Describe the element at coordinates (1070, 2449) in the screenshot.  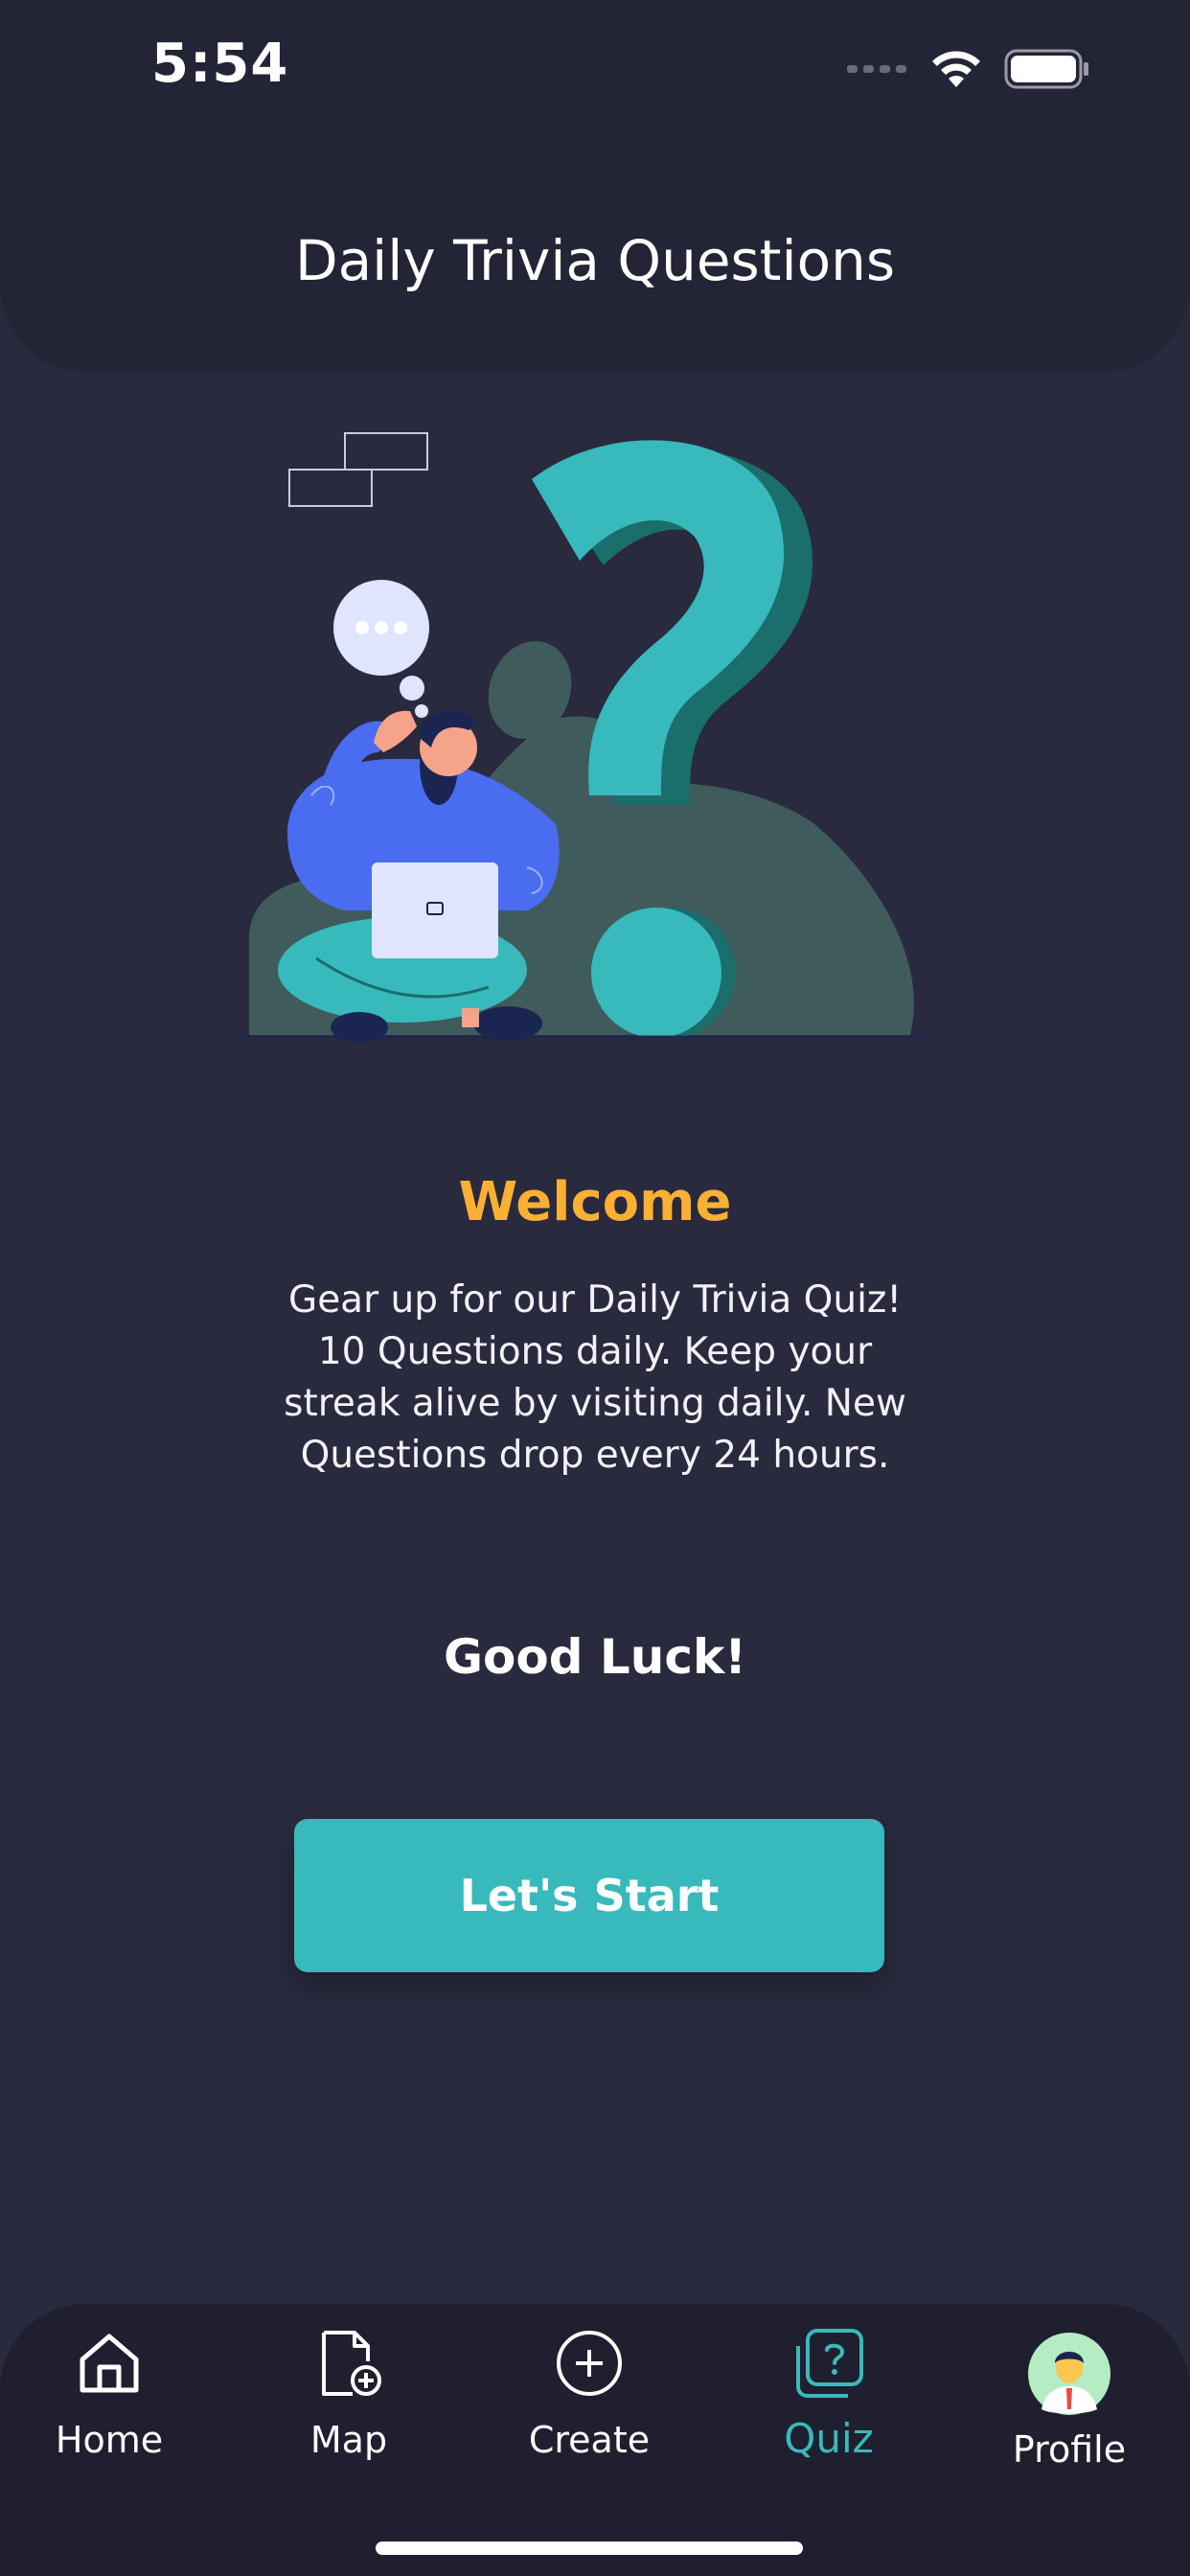
I see `nav-label-profile: Profile` at that location.